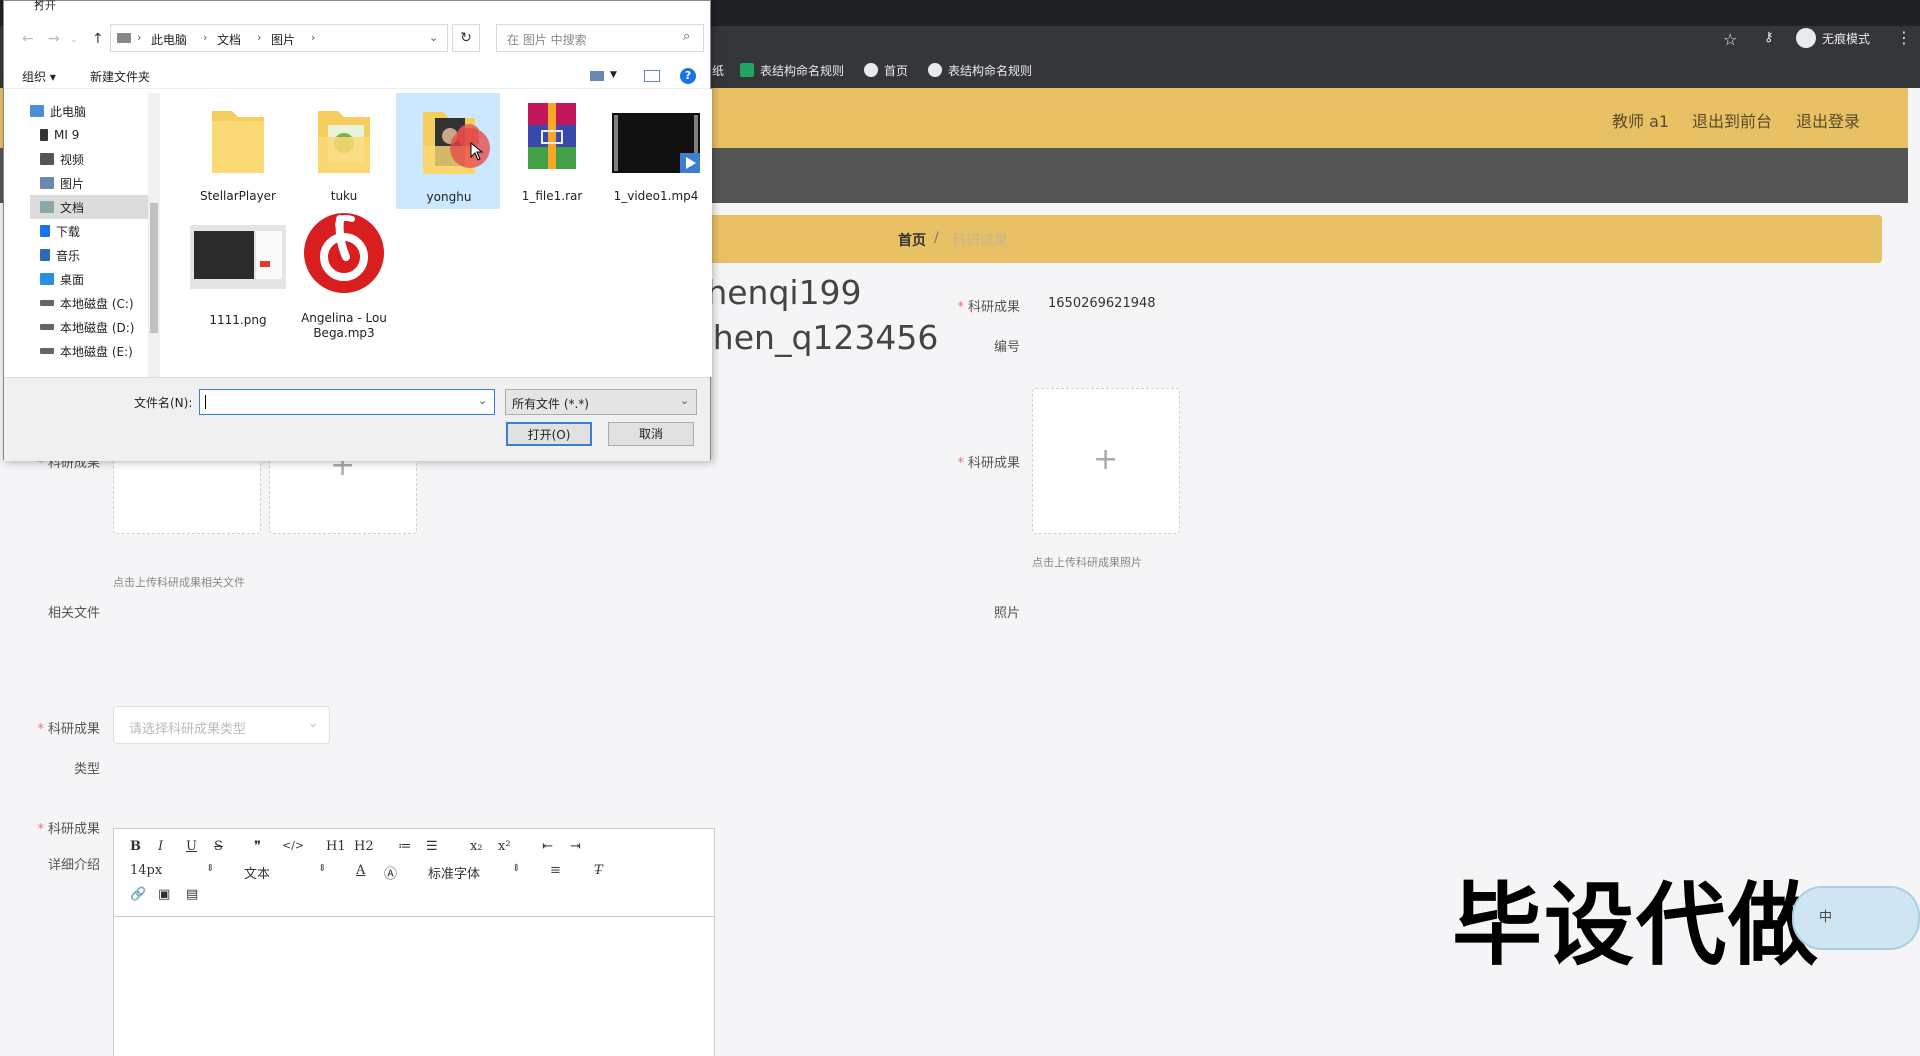 The width and height of the screenshot is (1920, 1056). What do you see at coordinates (549, 434) in the screenshot?
I see `open-button: 打开(O)` at bounding box center [549, 434].